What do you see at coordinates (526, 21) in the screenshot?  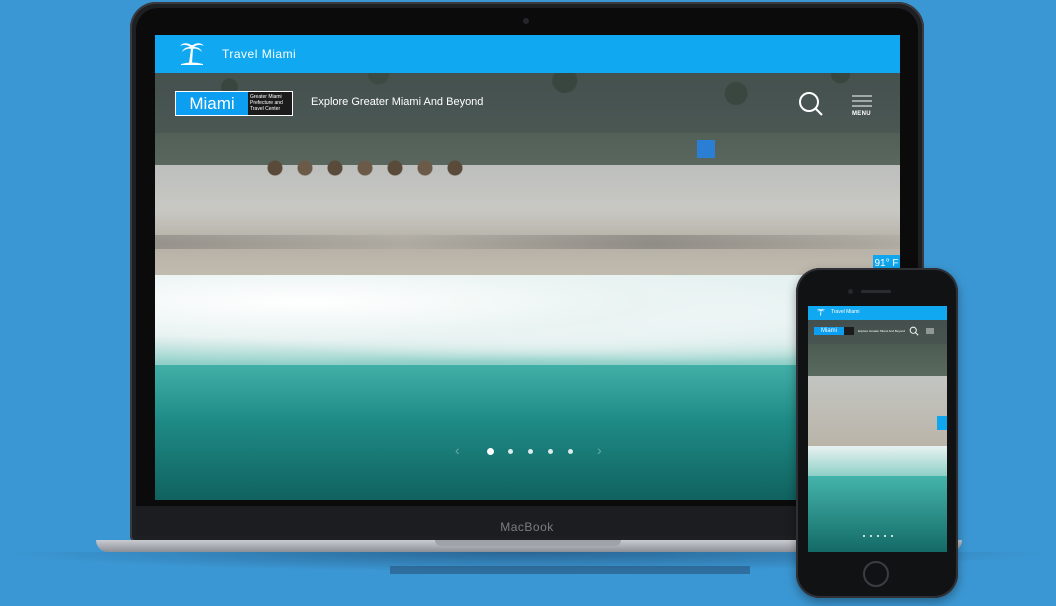 I see `laptop-camera` at bounding box center [526, 21].